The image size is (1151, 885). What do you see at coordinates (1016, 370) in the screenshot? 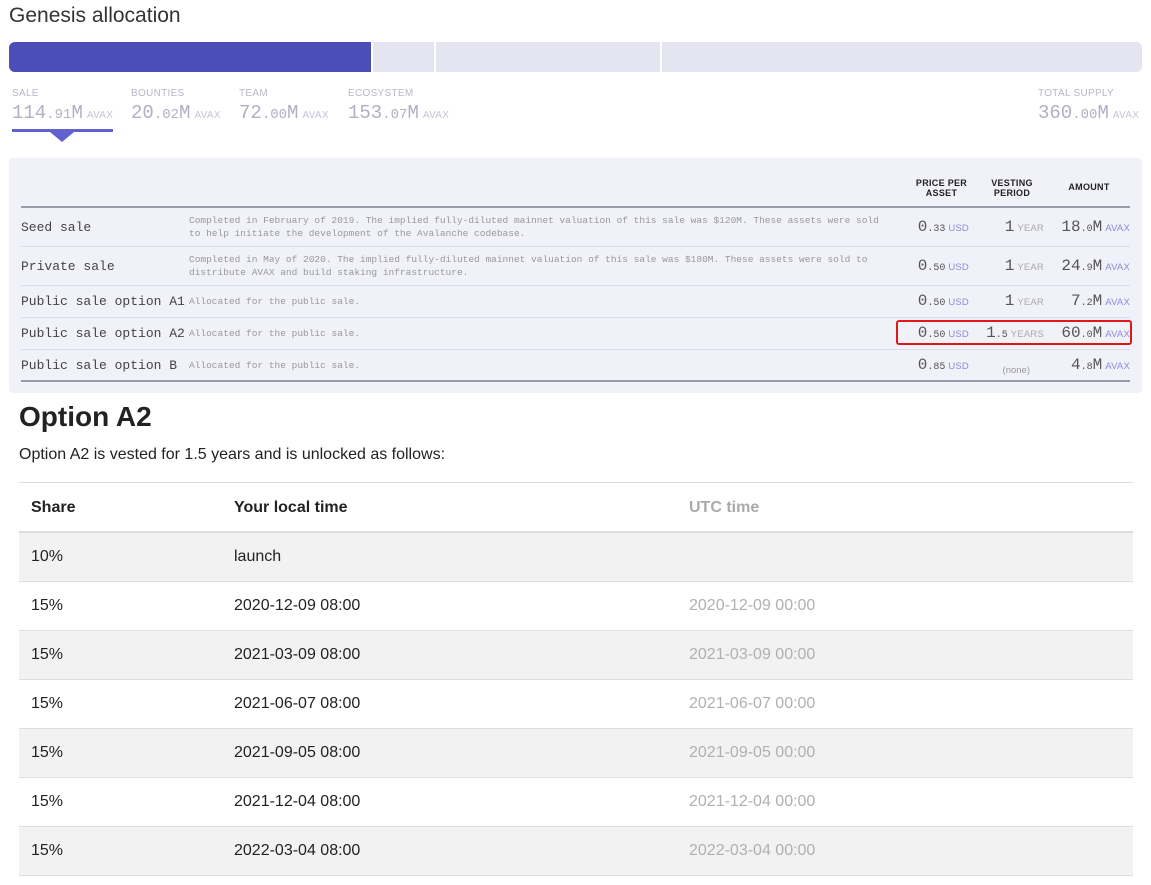
I see `vesting-value: (none)` at bounding box center [1016, 370].